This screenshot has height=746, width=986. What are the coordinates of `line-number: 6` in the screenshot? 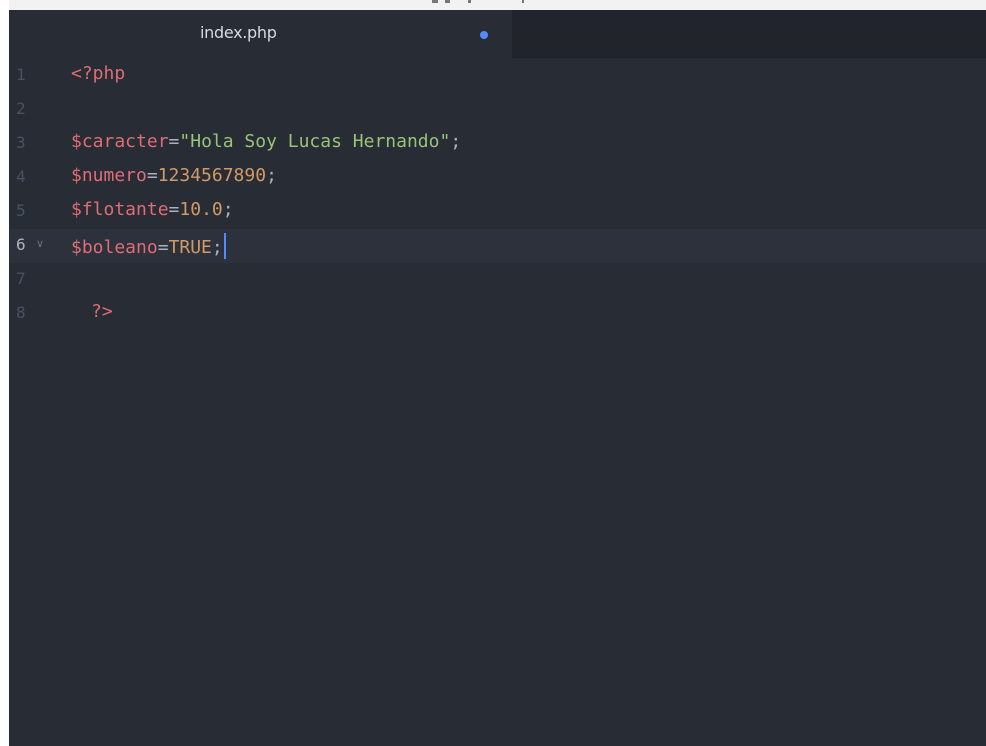 It's located at (21, 244).